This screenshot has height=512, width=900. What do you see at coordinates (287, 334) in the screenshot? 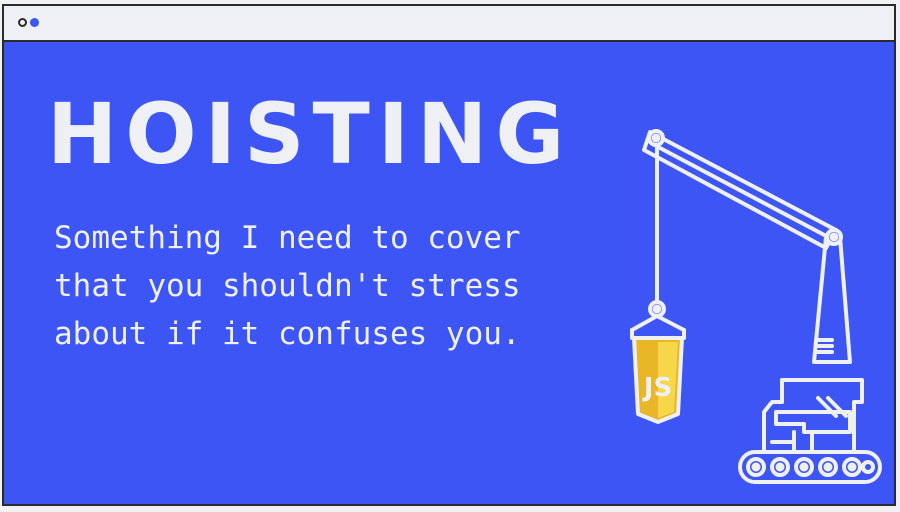
I see `subtitle-line: about if it confuses you.` at bounding box center [287, 334].